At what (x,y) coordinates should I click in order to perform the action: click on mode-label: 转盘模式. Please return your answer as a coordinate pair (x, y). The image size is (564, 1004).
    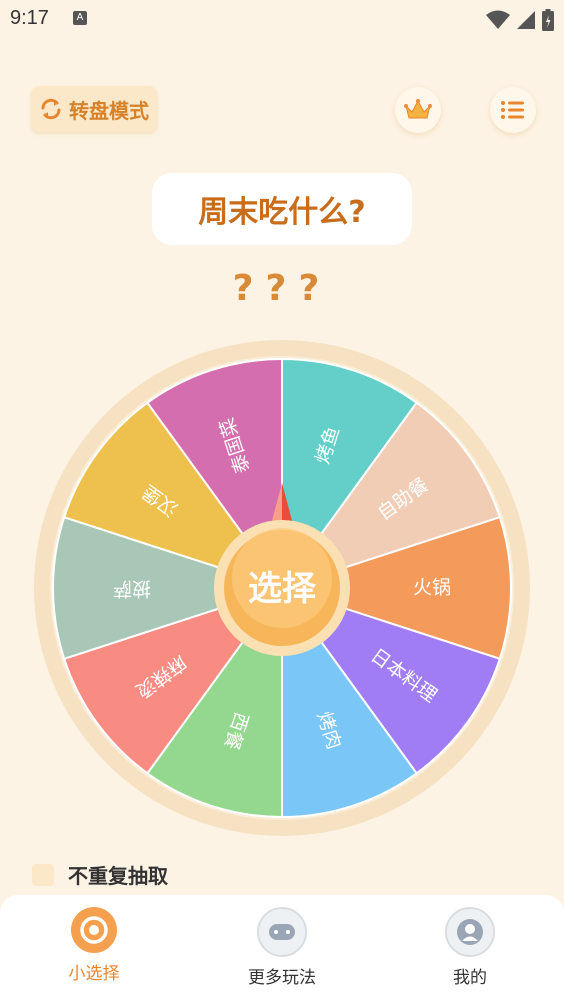
    Looking at the image, I should click on (109, 110).